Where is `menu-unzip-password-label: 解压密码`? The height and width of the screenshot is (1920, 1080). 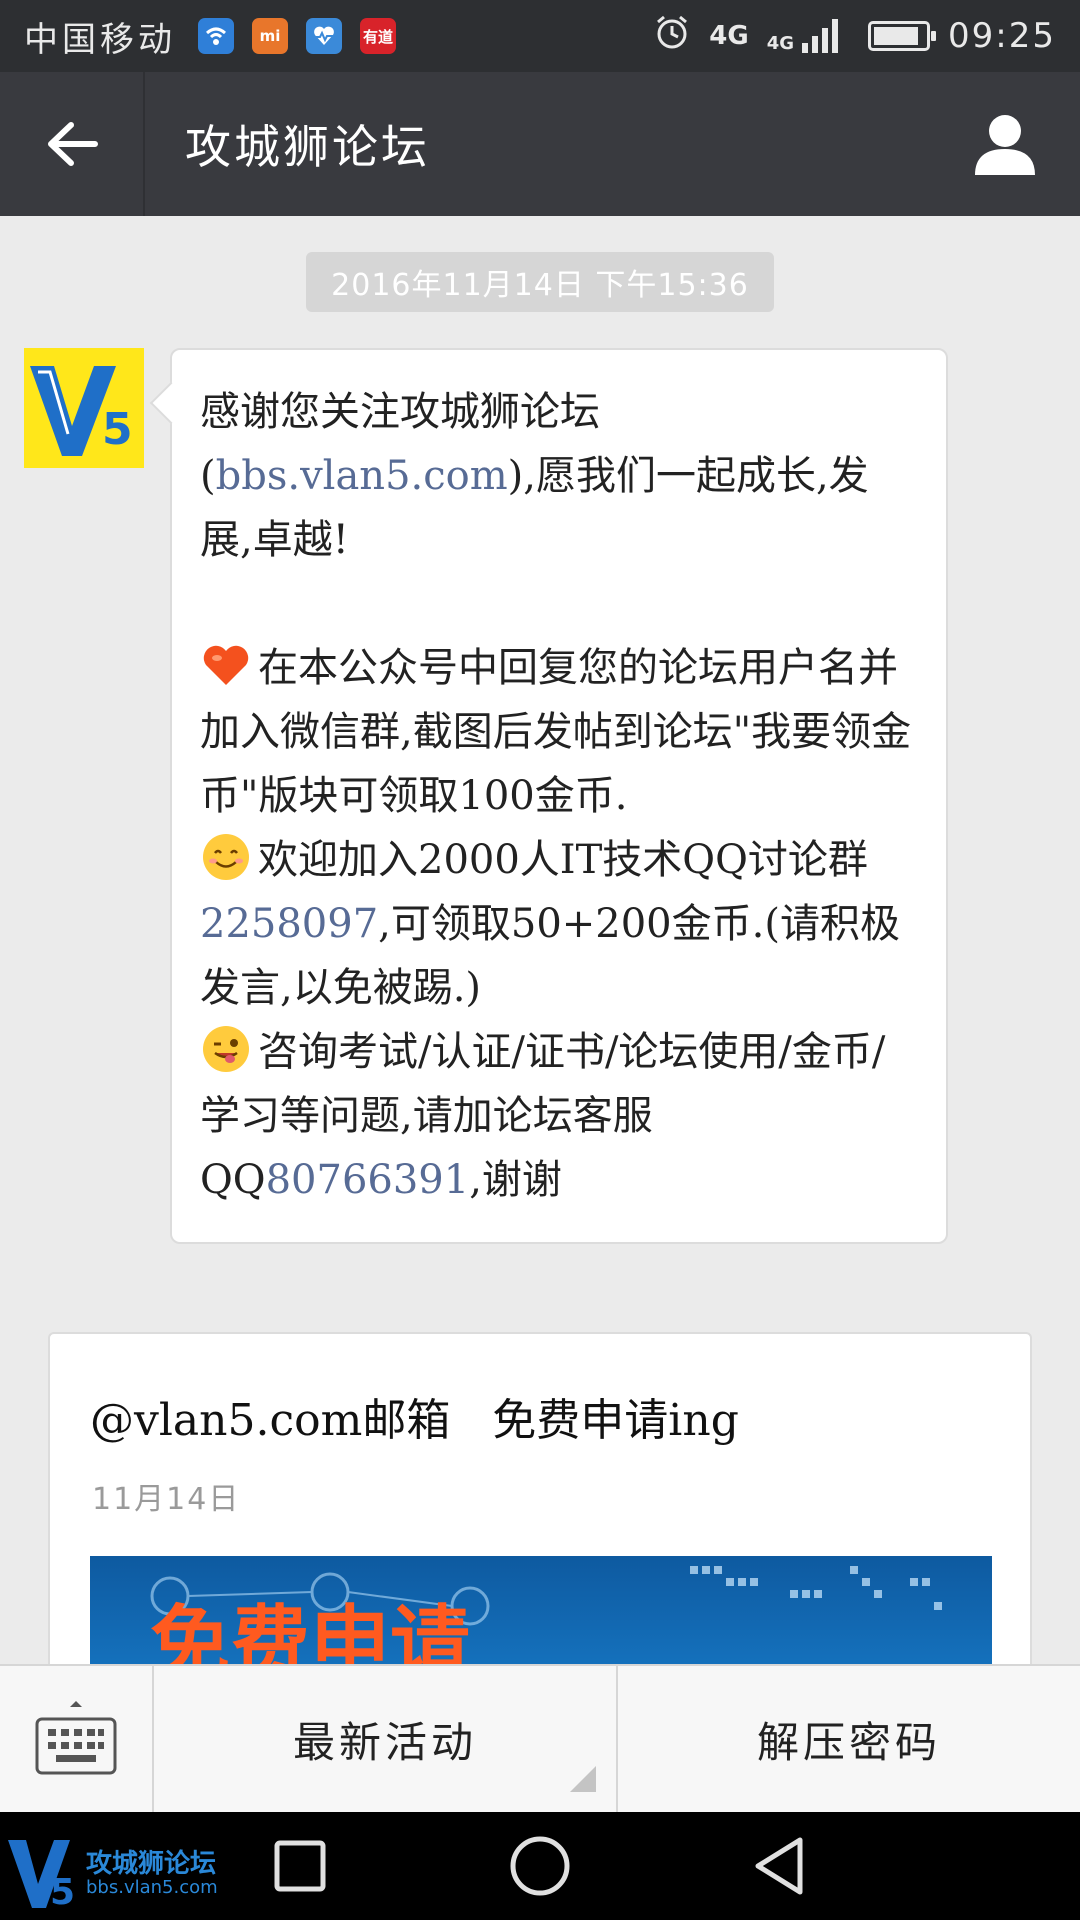
menu-unzip-password-label: 解压密码 is located at coordinates (848, 1742).